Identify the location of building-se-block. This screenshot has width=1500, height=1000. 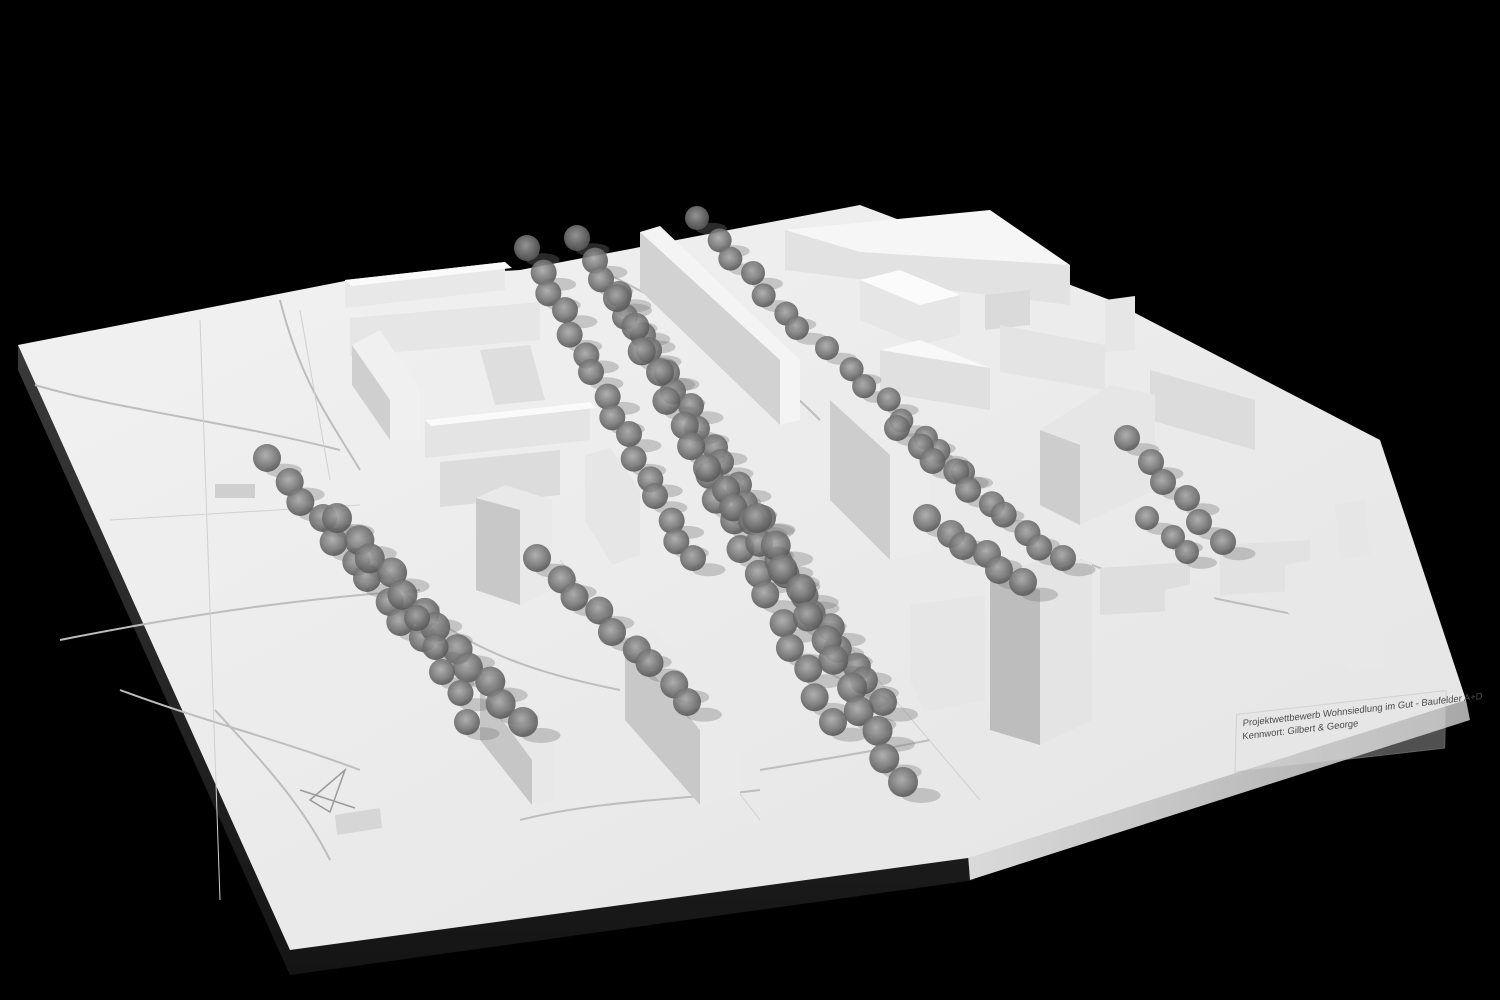
(947, 653).